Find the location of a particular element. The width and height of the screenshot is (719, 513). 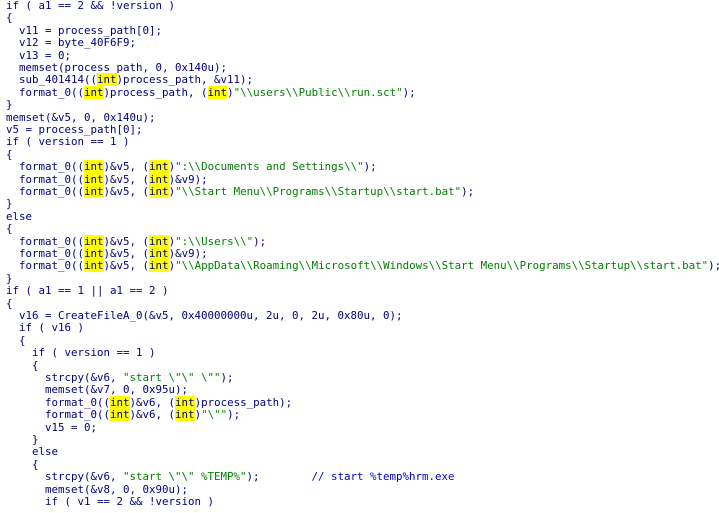

code-token: )process_path); is located at coordinates (243, 402).